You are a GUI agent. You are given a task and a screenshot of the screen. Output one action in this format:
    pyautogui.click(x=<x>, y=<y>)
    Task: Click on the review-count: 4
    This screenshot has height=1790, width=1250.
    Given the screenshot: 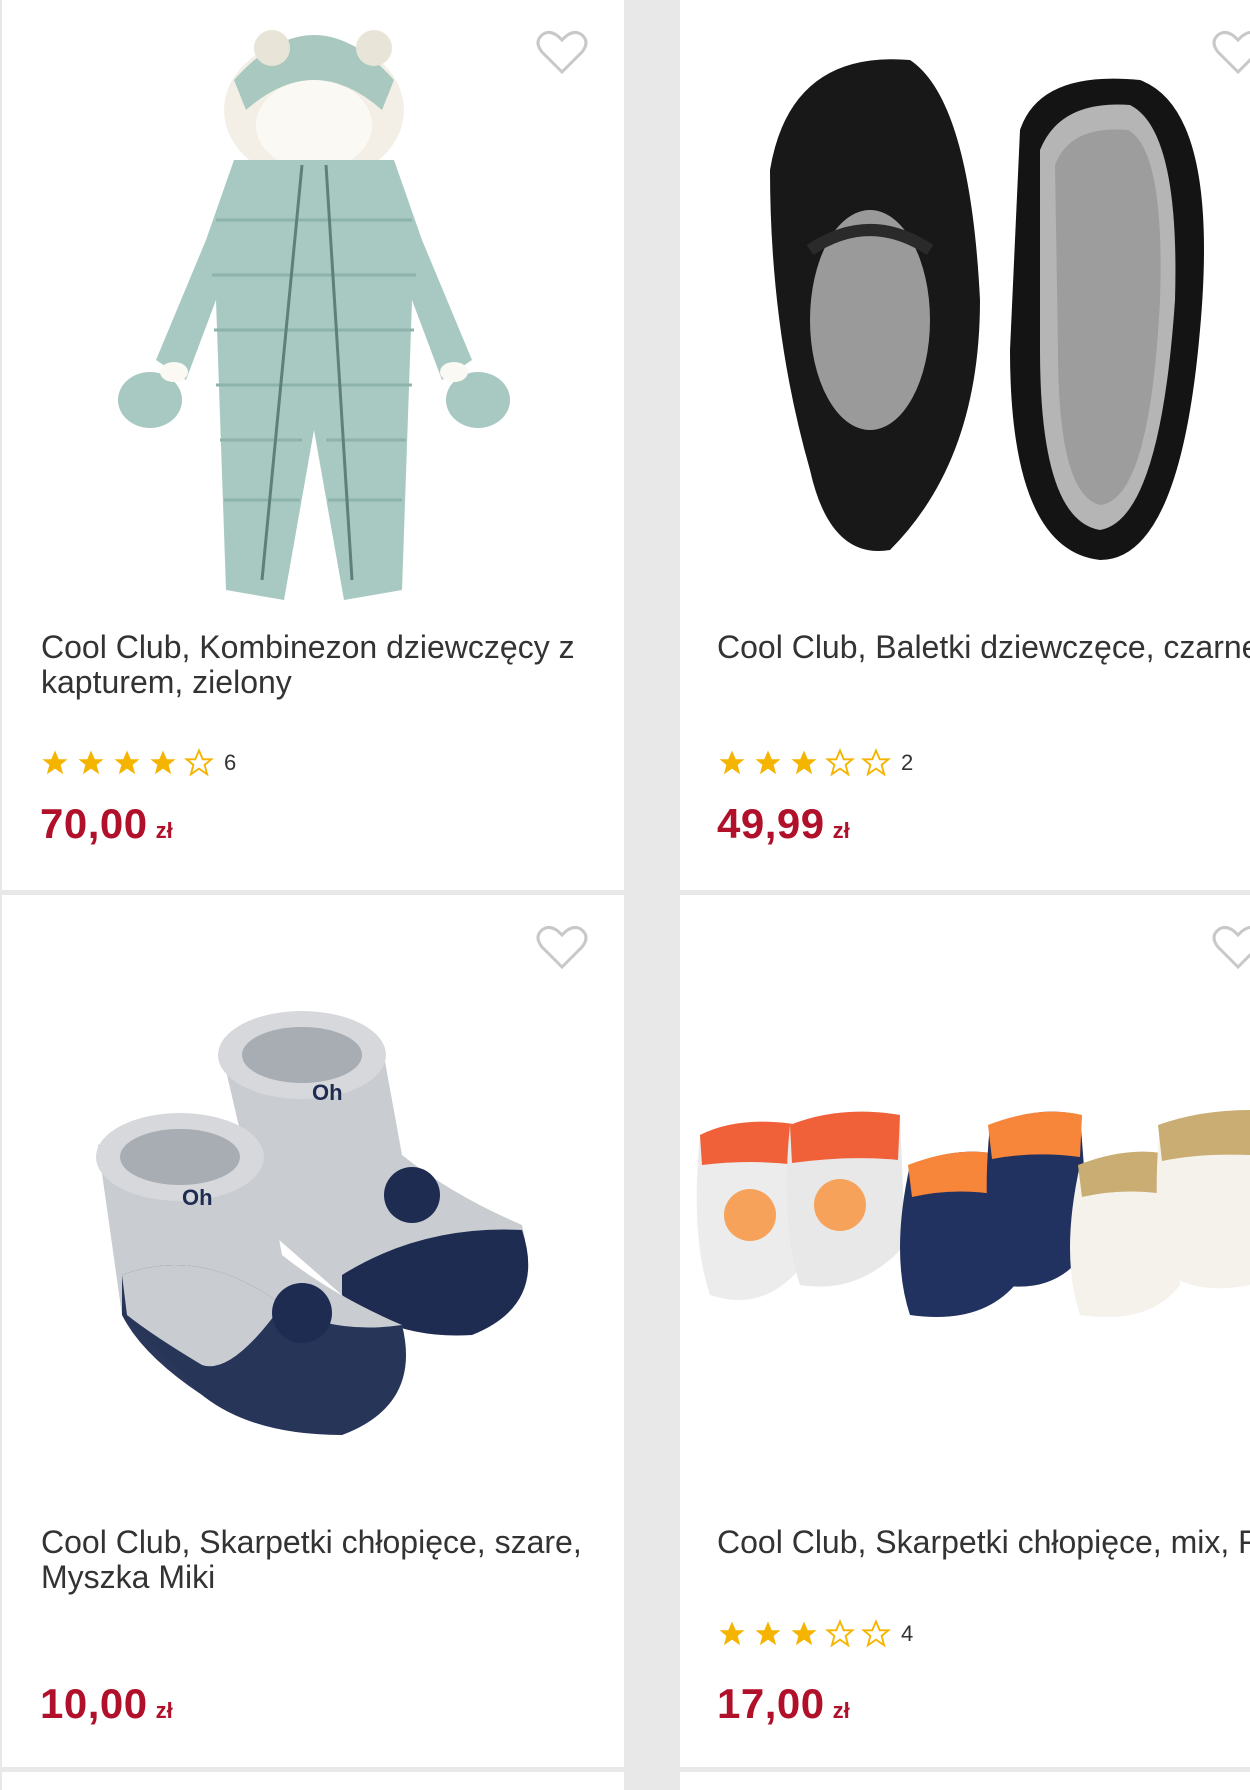 What is the action you would take?
    pyautogui.click(x=907, y=1633)
    